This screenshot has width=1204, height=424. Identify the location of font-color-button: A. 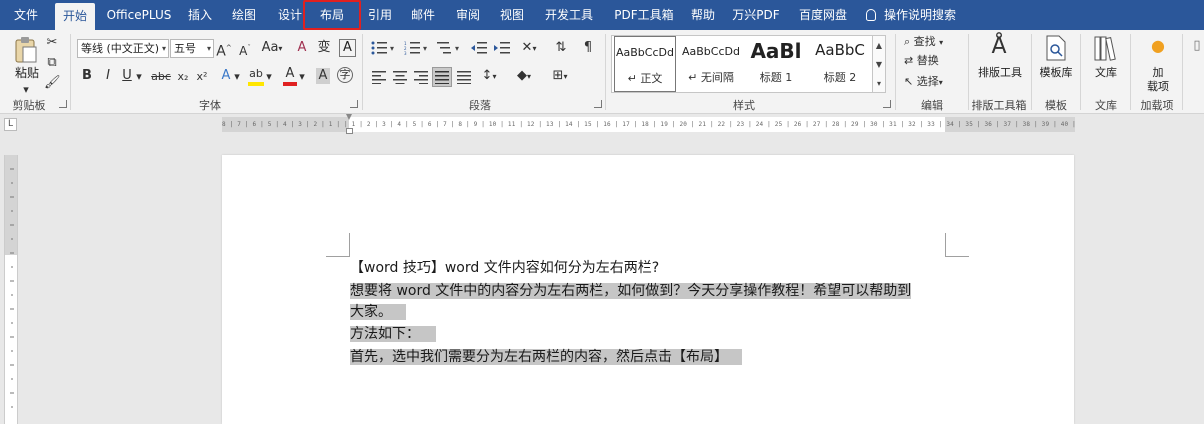
(290, 76).